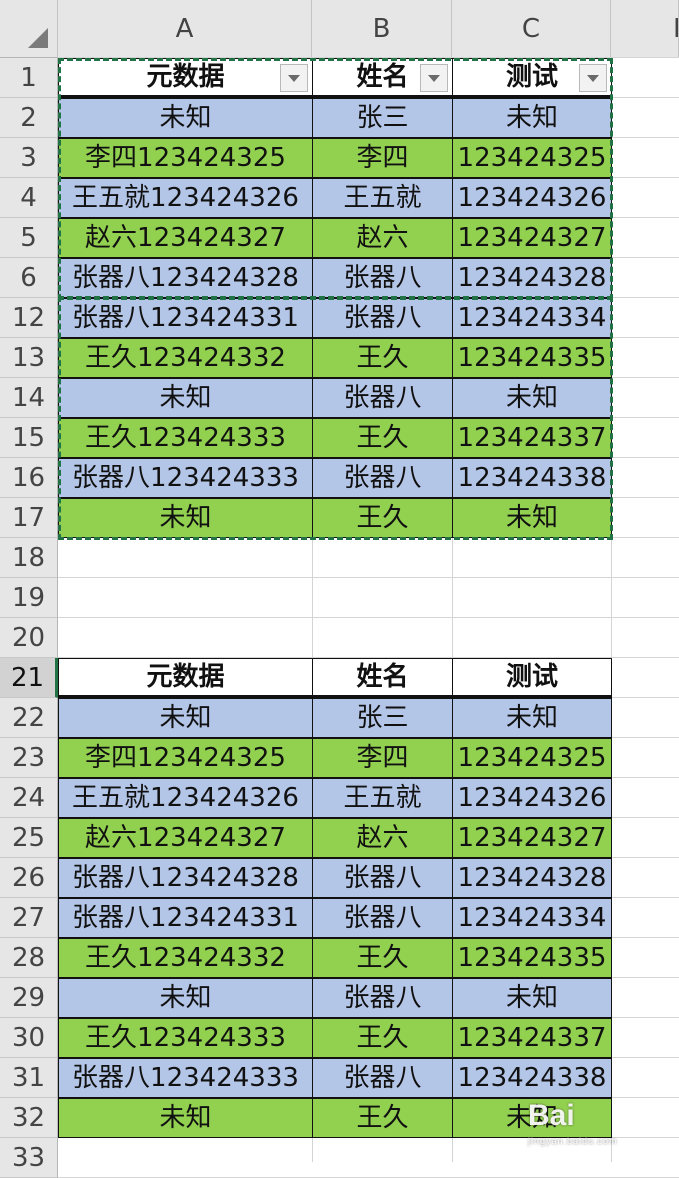 The height and width of the screenshot is (1178, 679). What do you see at coordinates (29, 558) in the screenshot?
I see `row-header-18: 18` at bounding box center [29, 558].